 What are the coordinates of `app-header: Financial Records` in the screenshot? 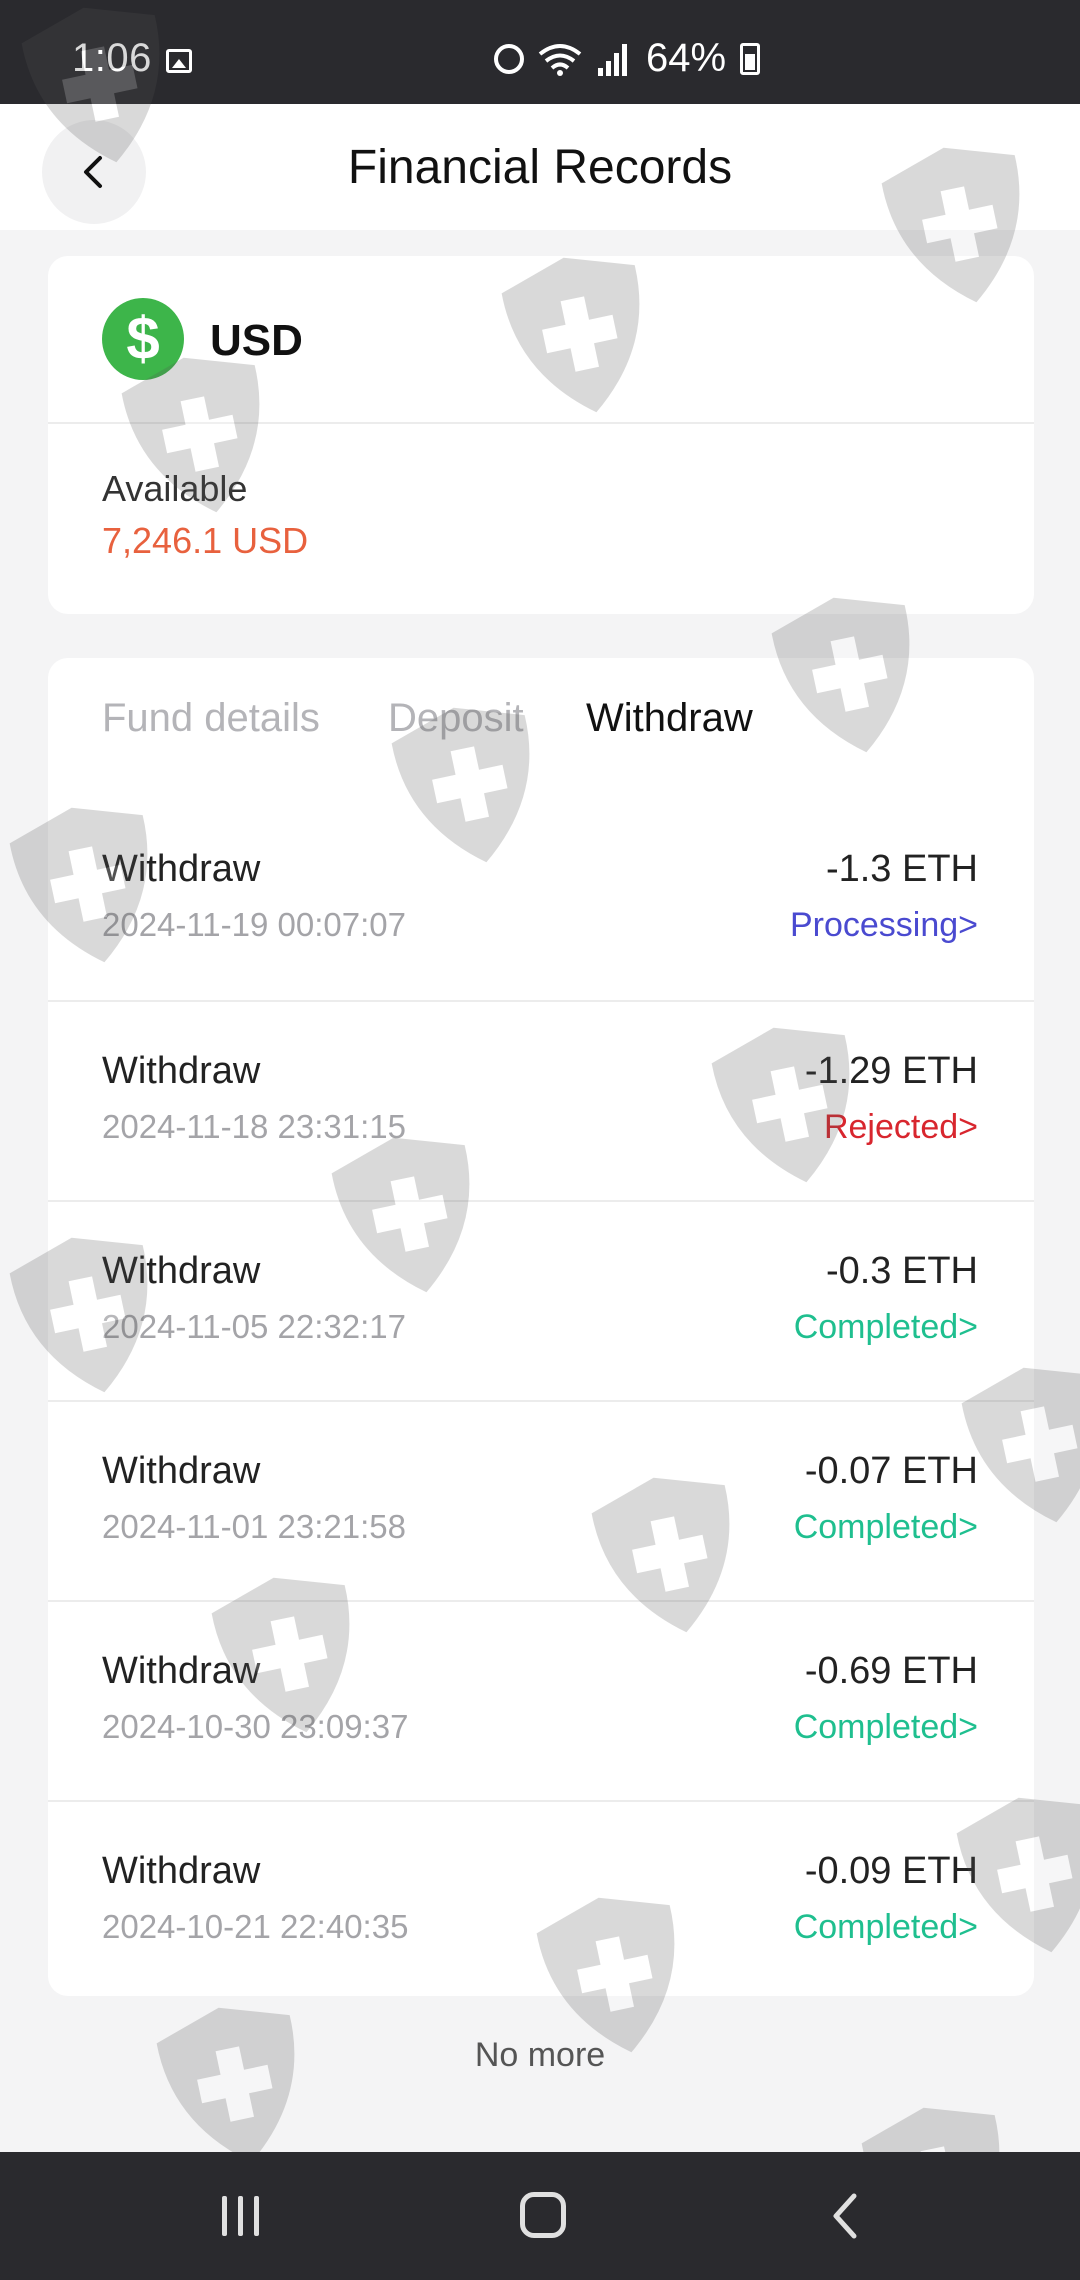 It's located at (540, 167).